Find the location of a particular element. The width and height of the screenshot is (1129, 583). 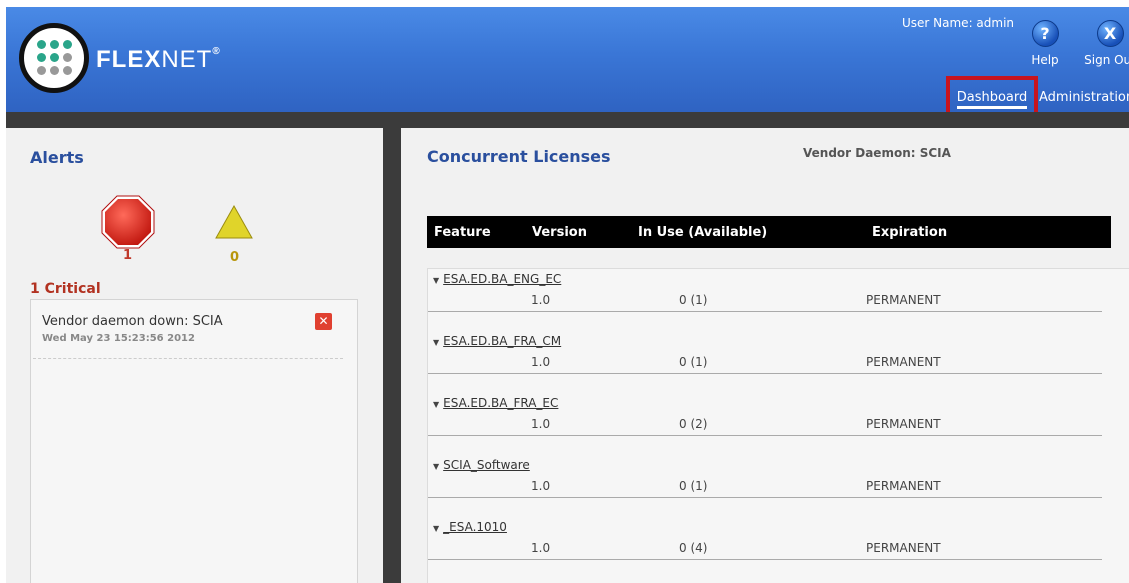

feature-link: ▼ SCIA_Software is located at coordinates (481, 465).